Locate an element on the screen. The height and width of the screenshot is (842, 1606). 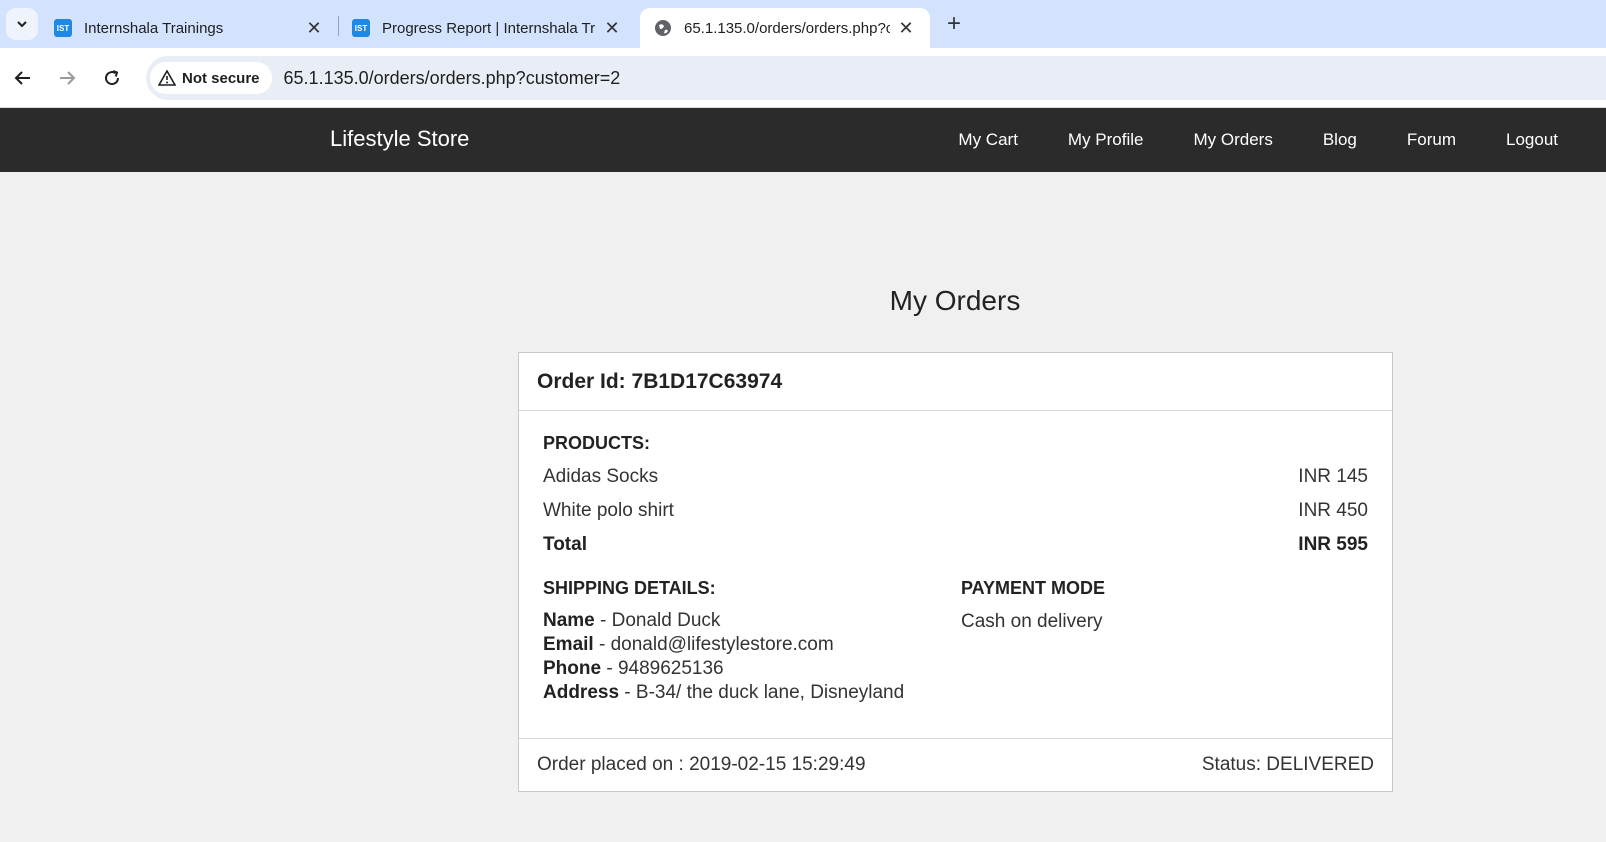
tab-orders-page: 65.1.135.0/orders/orders.php?cu ✕ is located at coordinates (785, 28).